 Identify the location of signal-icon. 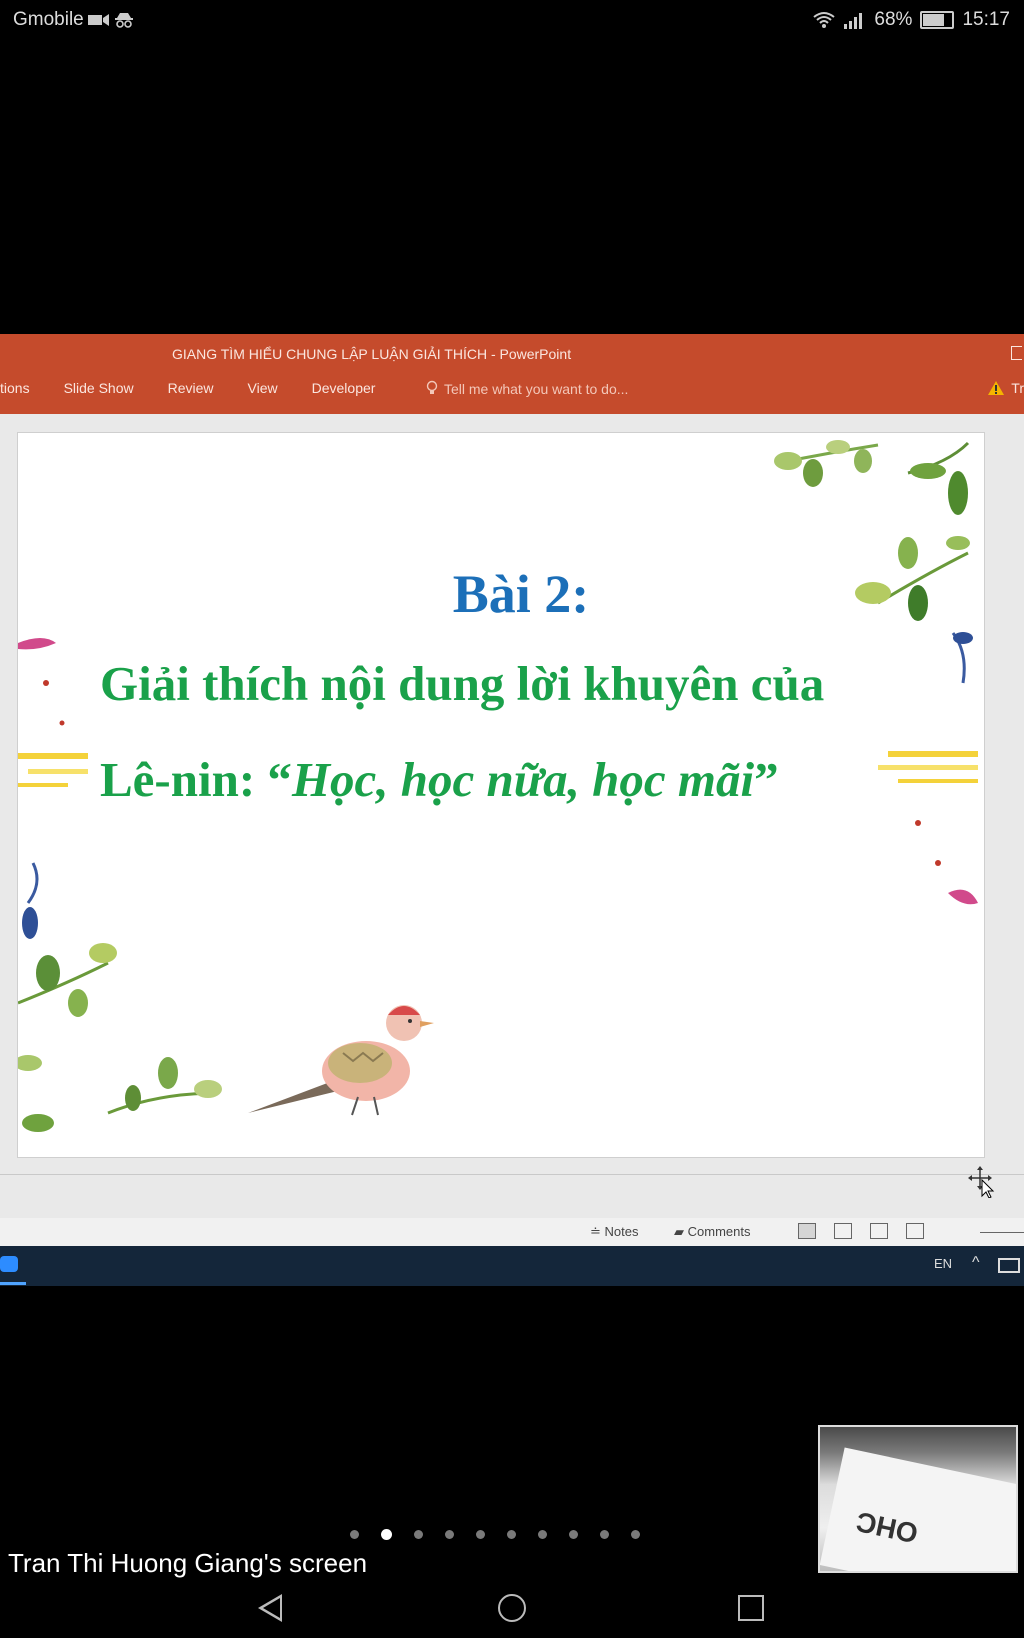
(853, 21).